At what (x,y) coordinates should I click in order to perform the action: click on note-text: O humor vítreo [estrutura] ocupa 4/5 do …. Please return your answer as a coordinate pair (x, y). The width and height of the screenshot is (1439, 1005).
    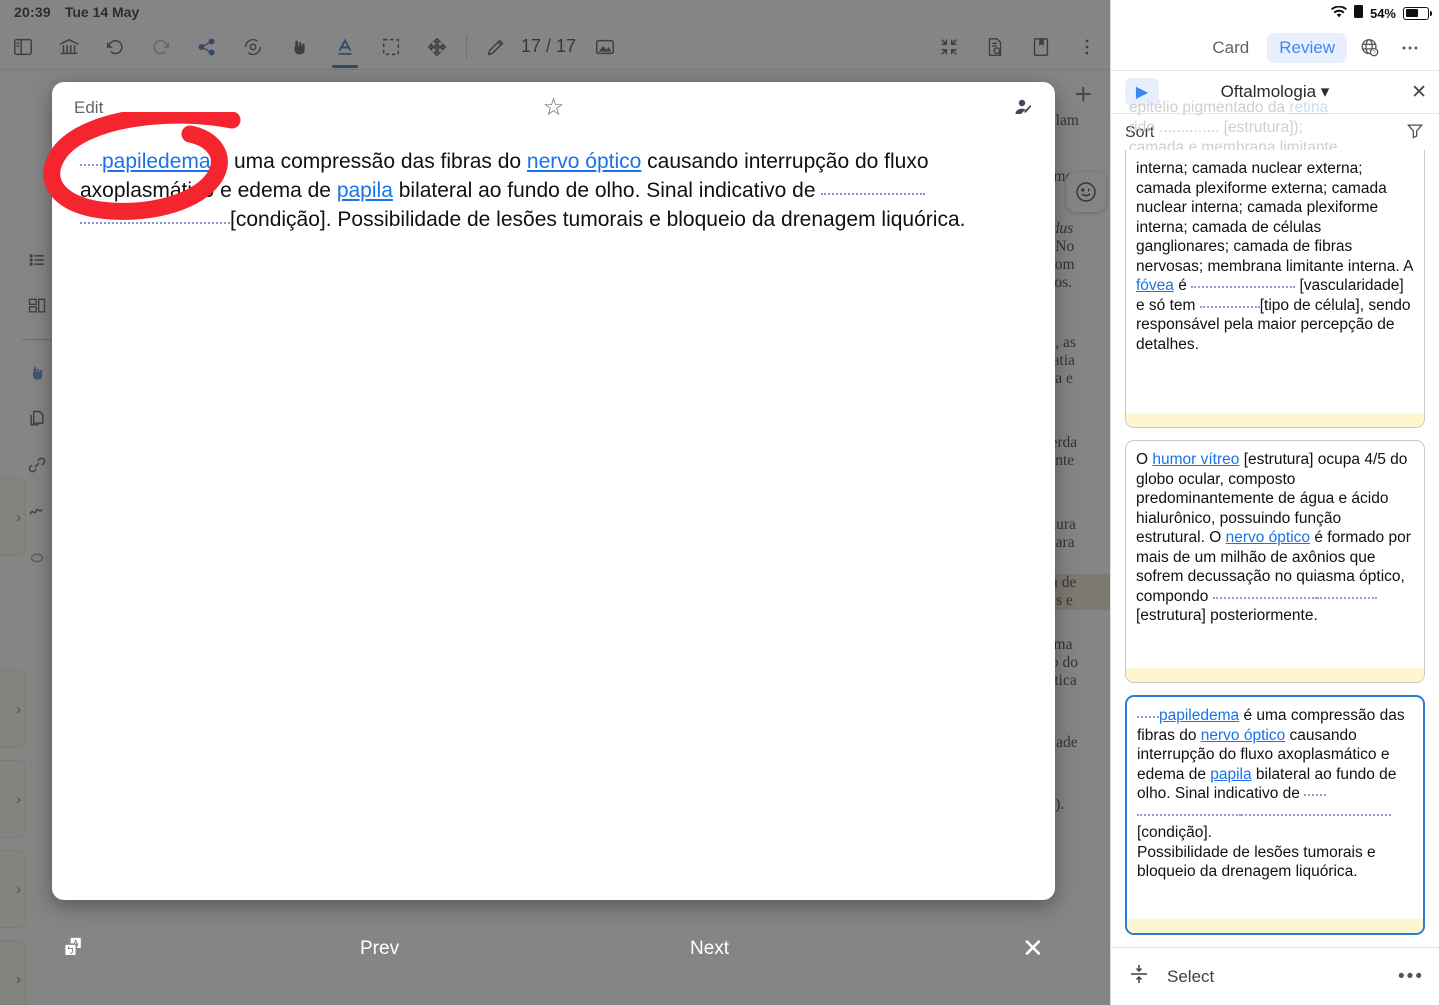
    Looking at the image, I should click on (1275, 541).